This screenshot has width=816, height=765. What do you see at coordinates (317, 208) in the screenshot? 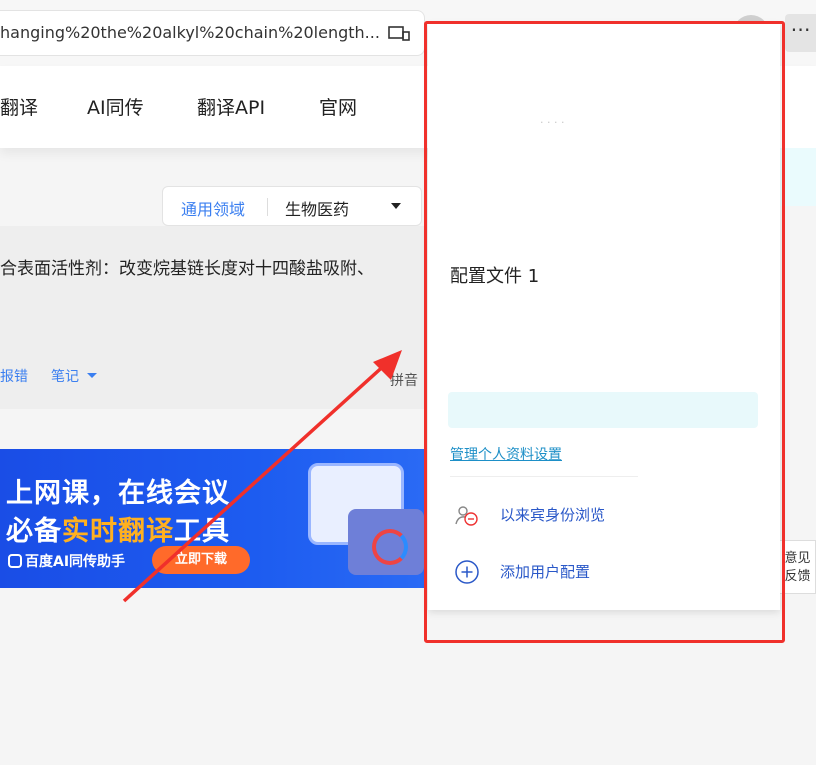
I see `domain-selected: 生物医药` at bounding box center [317, 208].